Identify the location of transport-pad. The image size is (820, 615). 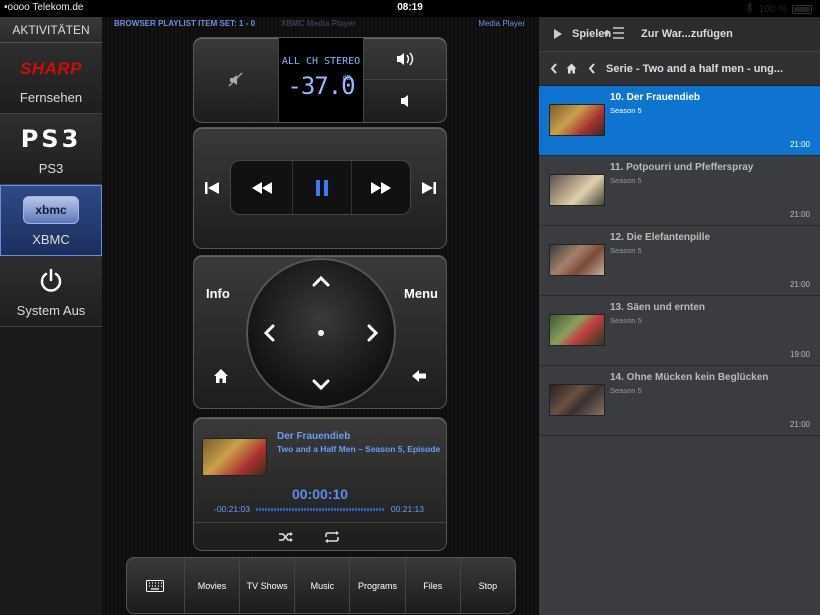
(320, 188).